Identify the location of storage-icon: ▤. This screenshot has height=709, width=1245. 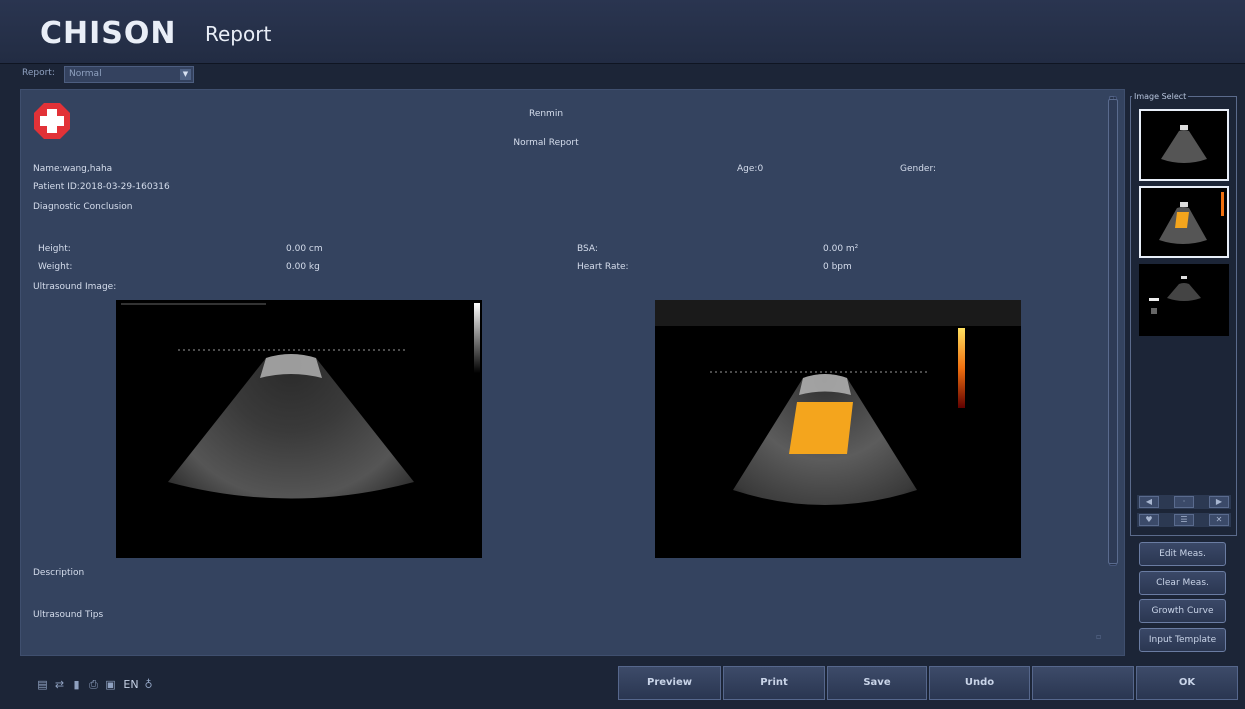
(42, 684).